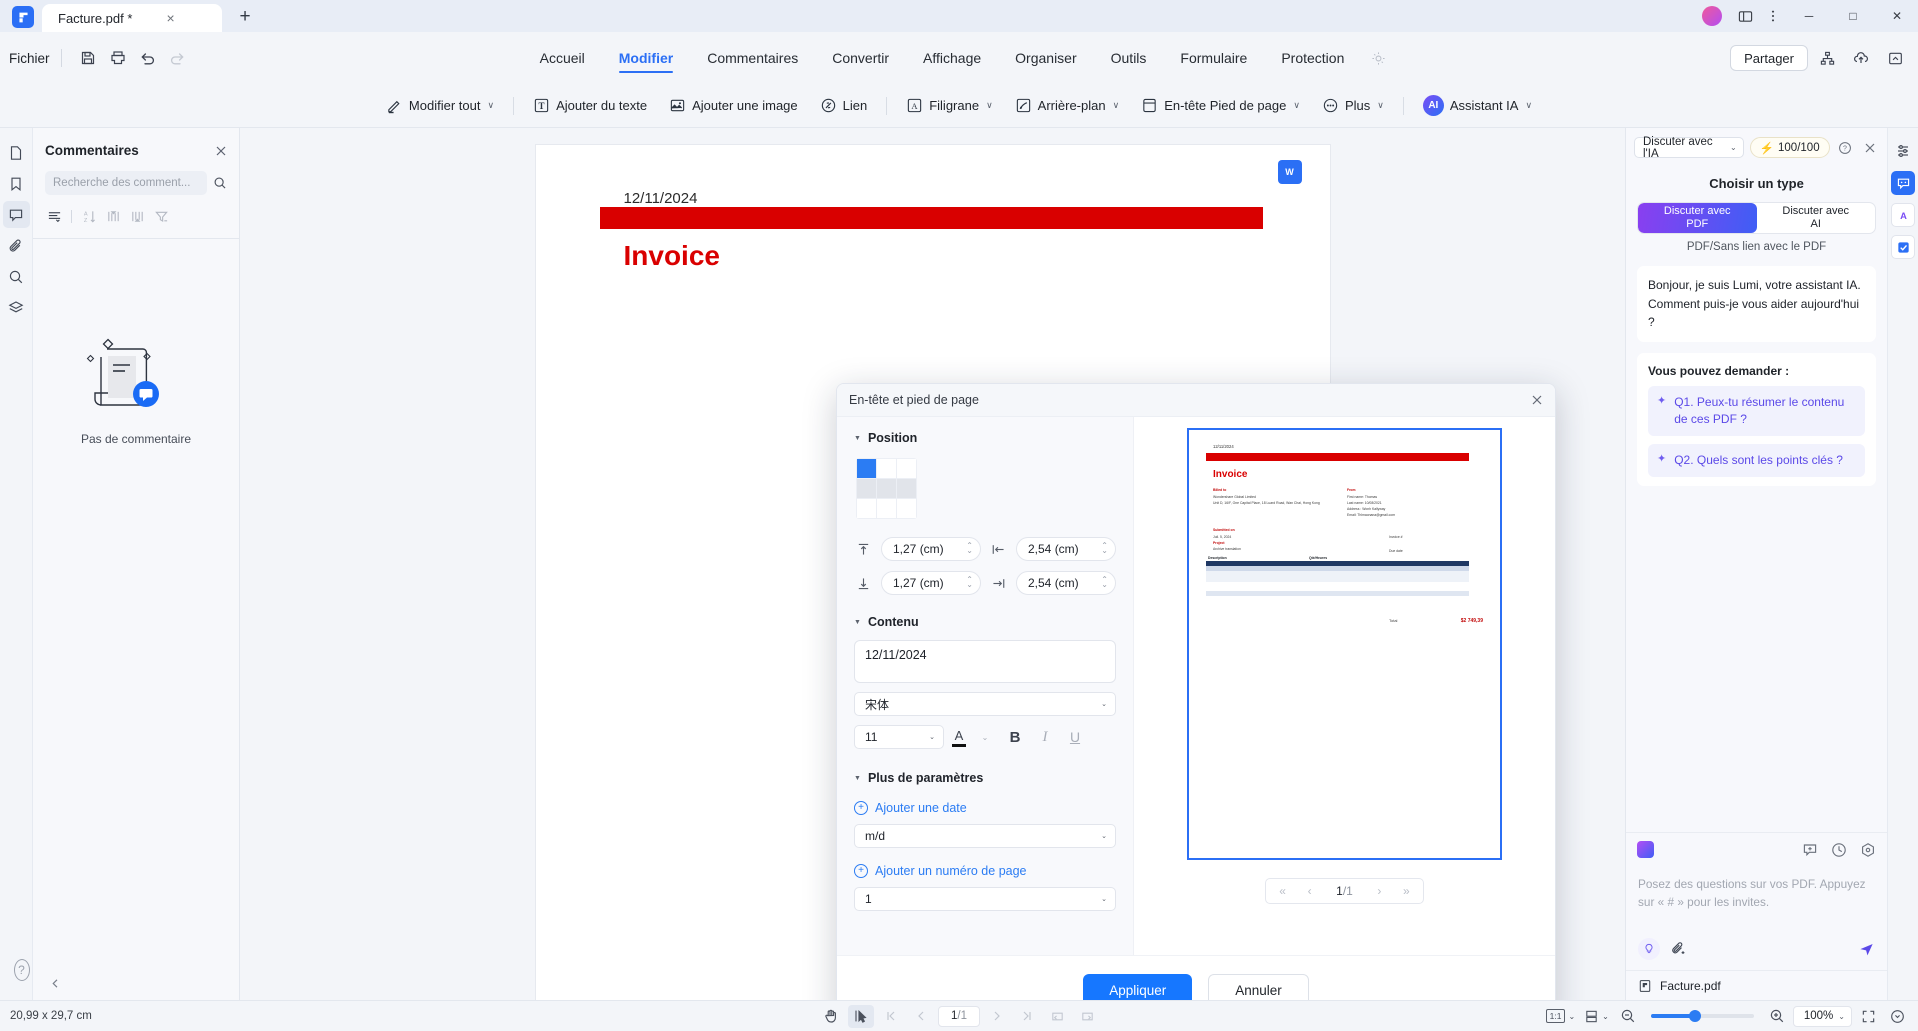  Describe the element at coordinates (1379, 891) in the screenshot. I see `preview-next-page-button: ›` at that location.